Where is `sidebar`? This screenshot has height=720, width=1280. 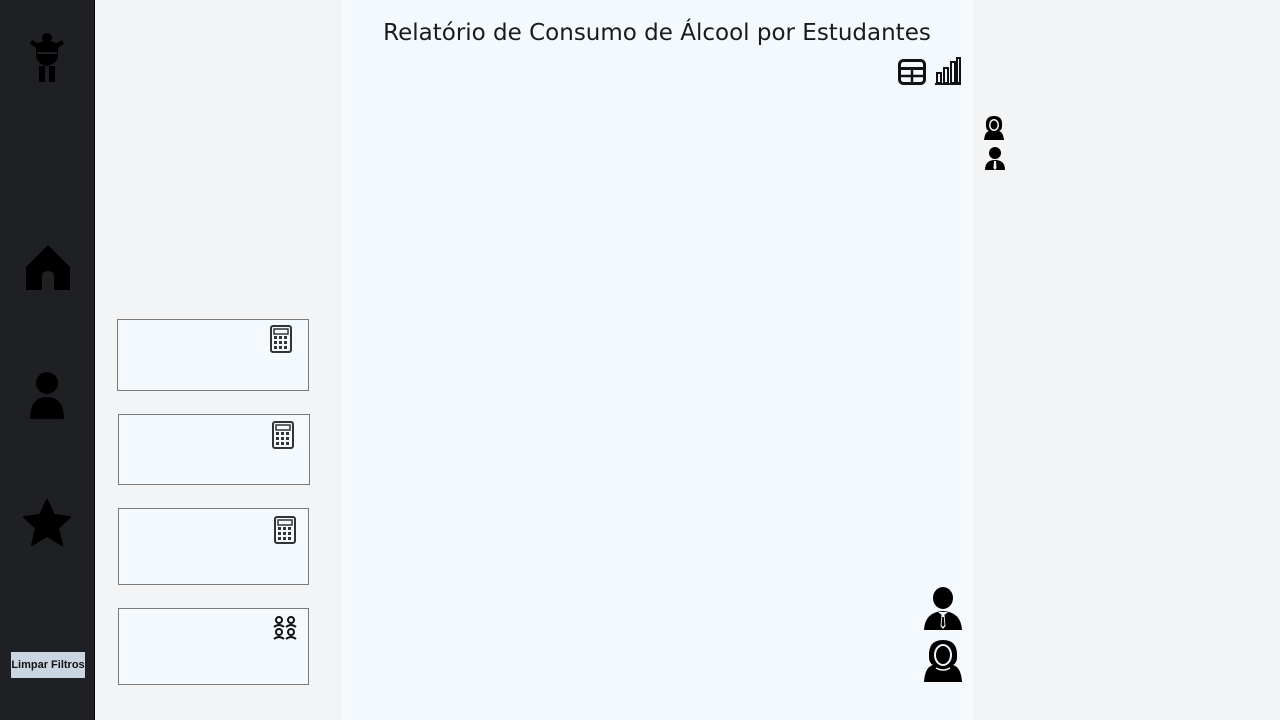
sidebar is located at coordinates (47, 360).